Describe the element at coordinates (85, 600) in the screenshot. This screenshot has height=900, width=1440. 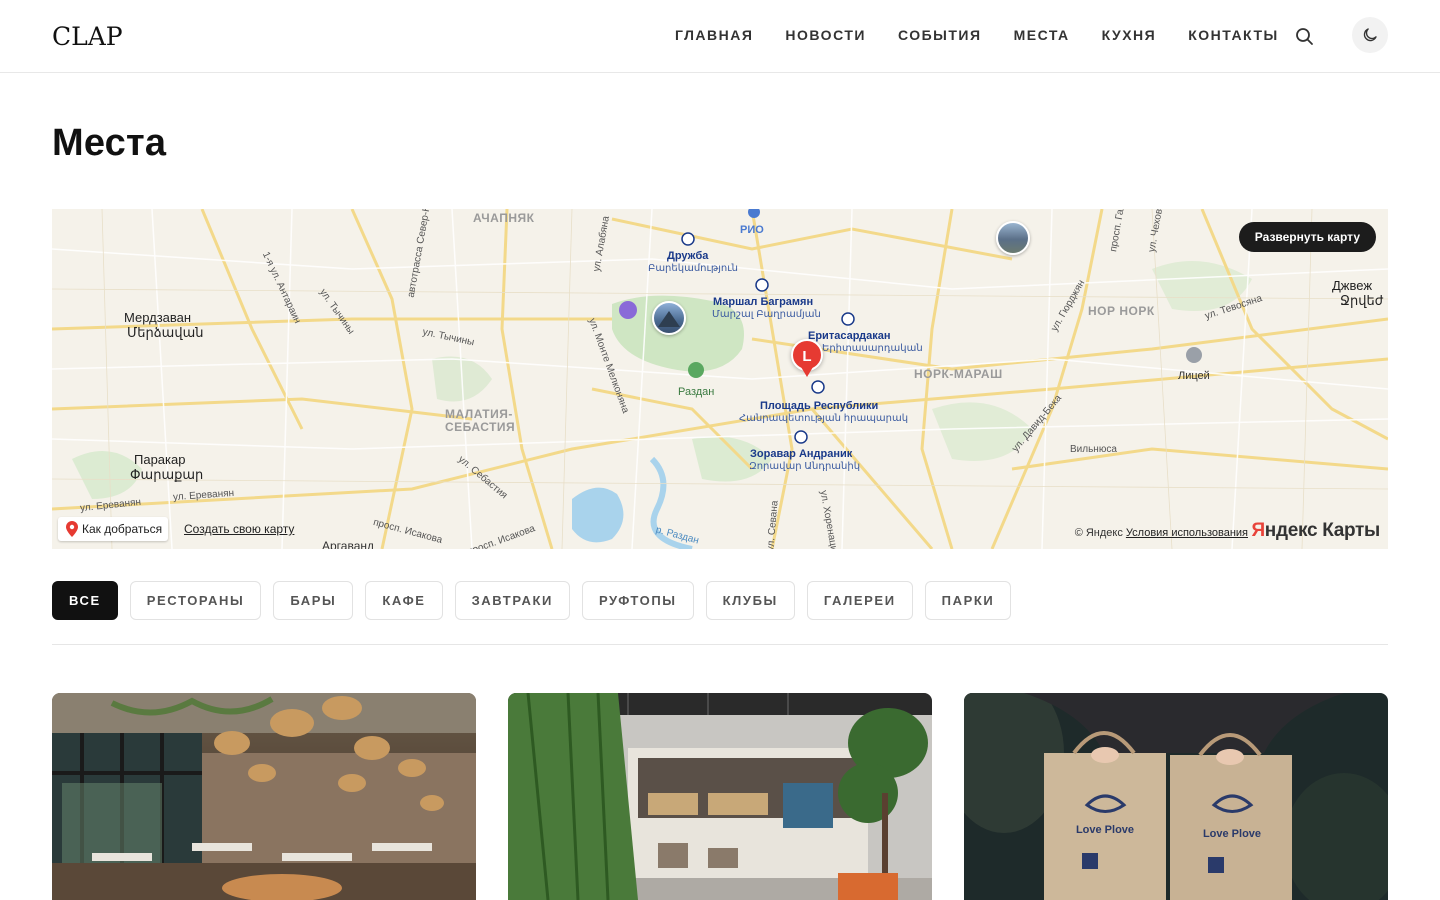
I see `filter-all: ВСЕ` at that location.